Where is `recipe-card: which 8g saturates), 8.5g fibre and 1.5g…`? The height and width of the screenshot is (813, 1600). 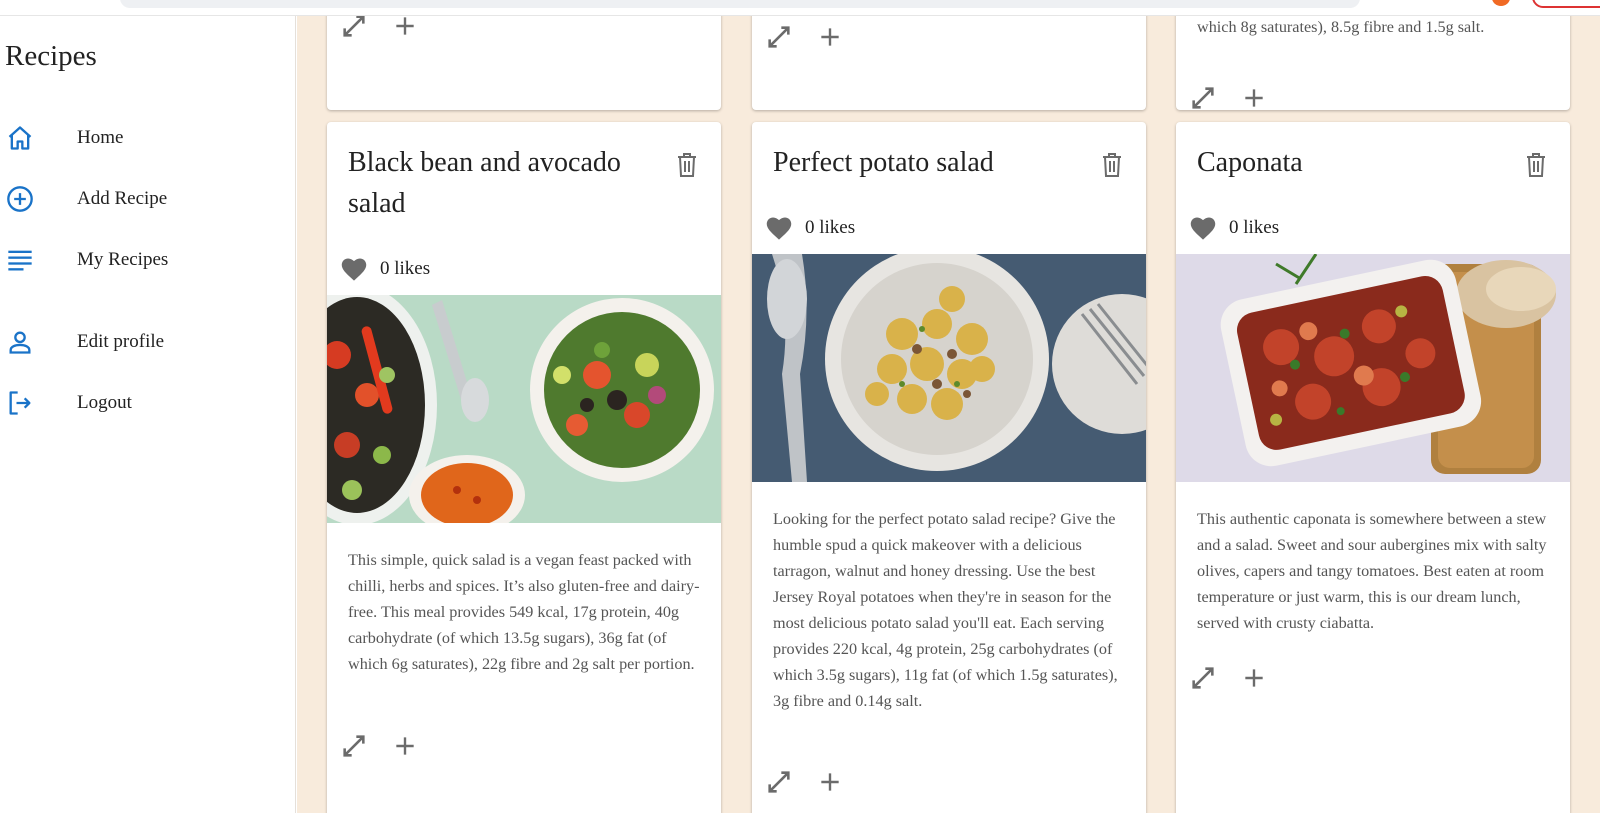 recipe-card: which 8g saturates), 8.5g fibre and 1.5g… is located at coordinates (1373, 63).